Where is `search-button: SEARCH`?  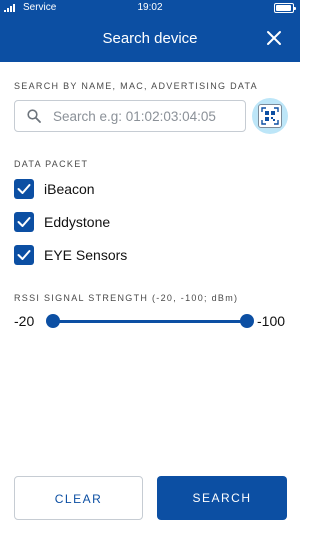 search-button: SEARCH is located at coordinates (222, 498).